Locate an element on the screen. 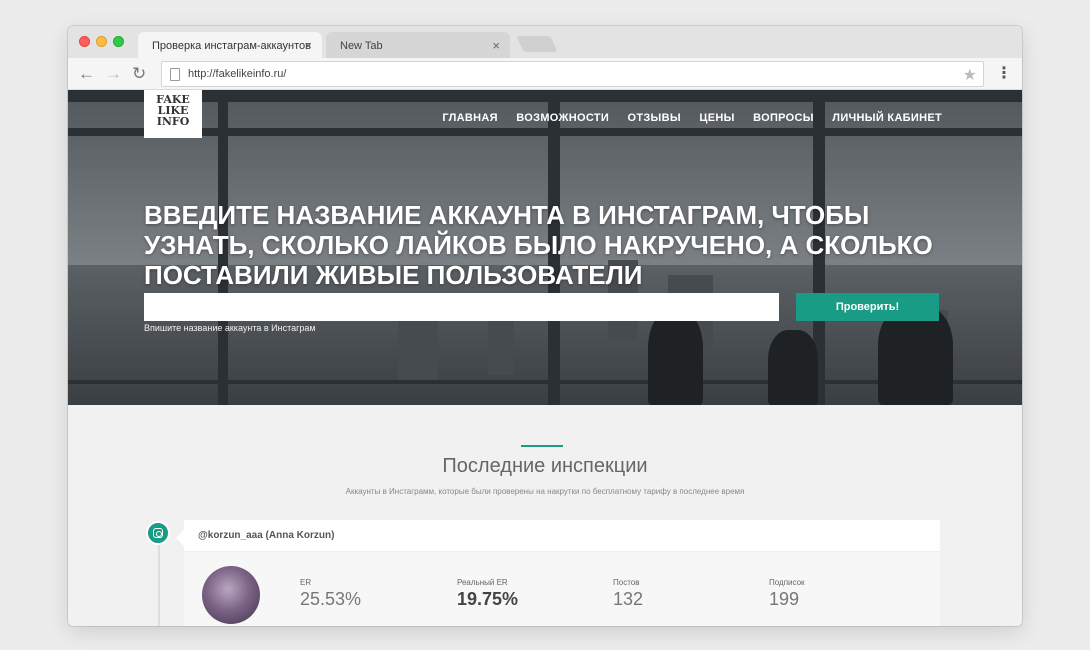 The image size is (1090, 650). search-hint: Впишите название аккаунта в Инстаграм is located at coordinates (230, 328).